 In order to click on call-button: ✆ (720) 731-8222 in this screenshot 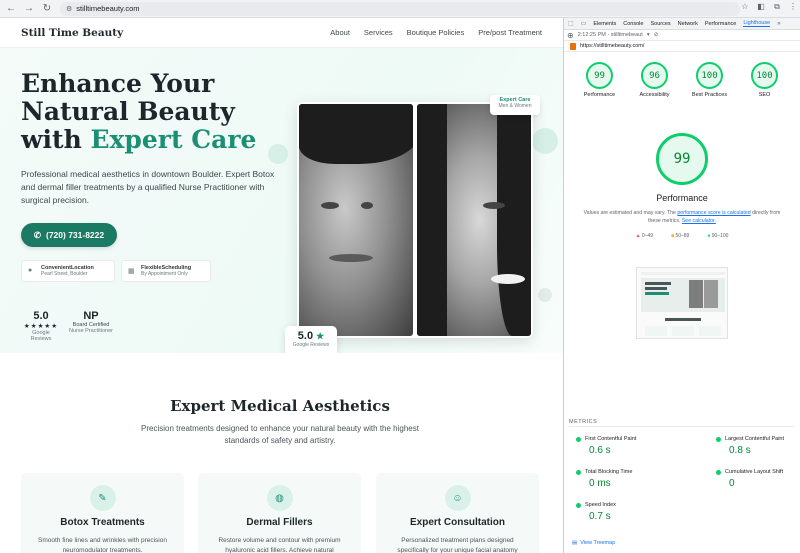, I will do `click(69, 235)`.